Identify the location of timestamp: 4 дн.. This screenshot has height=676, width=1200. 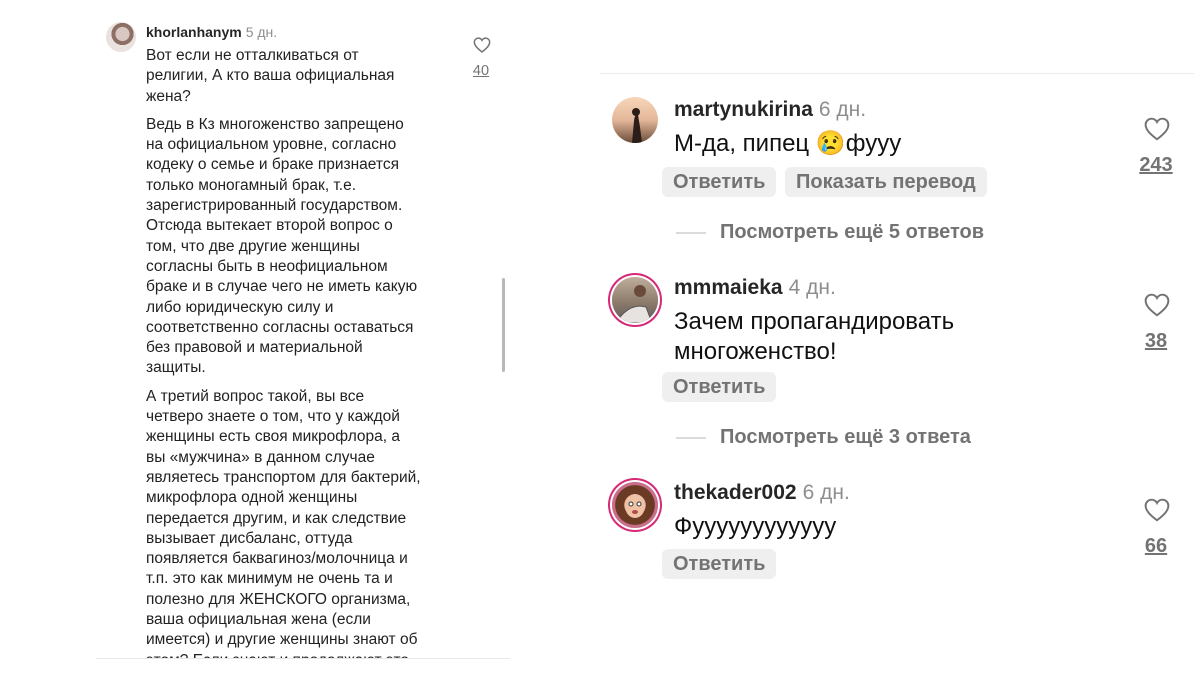
(812, 287).